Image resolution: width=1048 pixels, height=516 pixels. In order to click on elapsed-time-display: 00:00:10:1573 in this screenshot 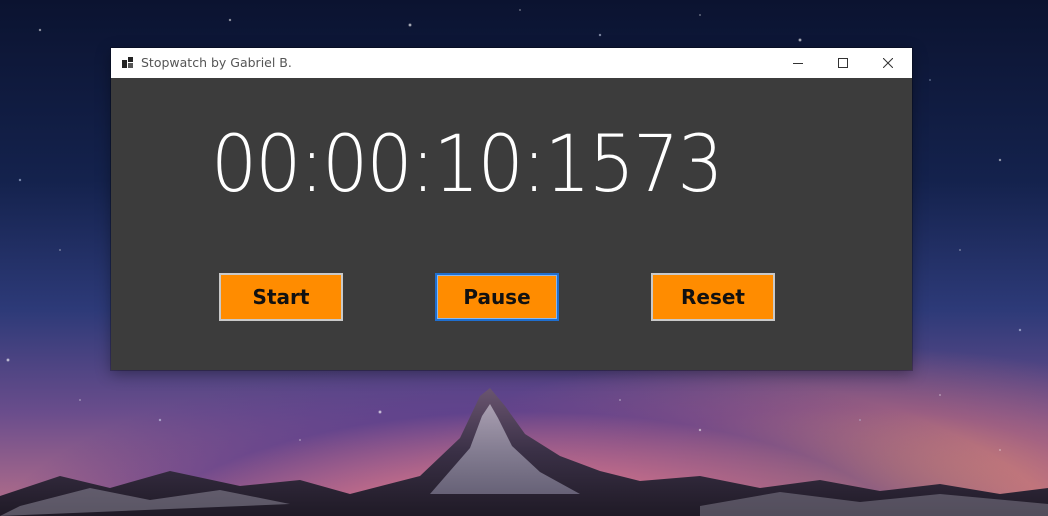, I will do `click(467, 165)`.